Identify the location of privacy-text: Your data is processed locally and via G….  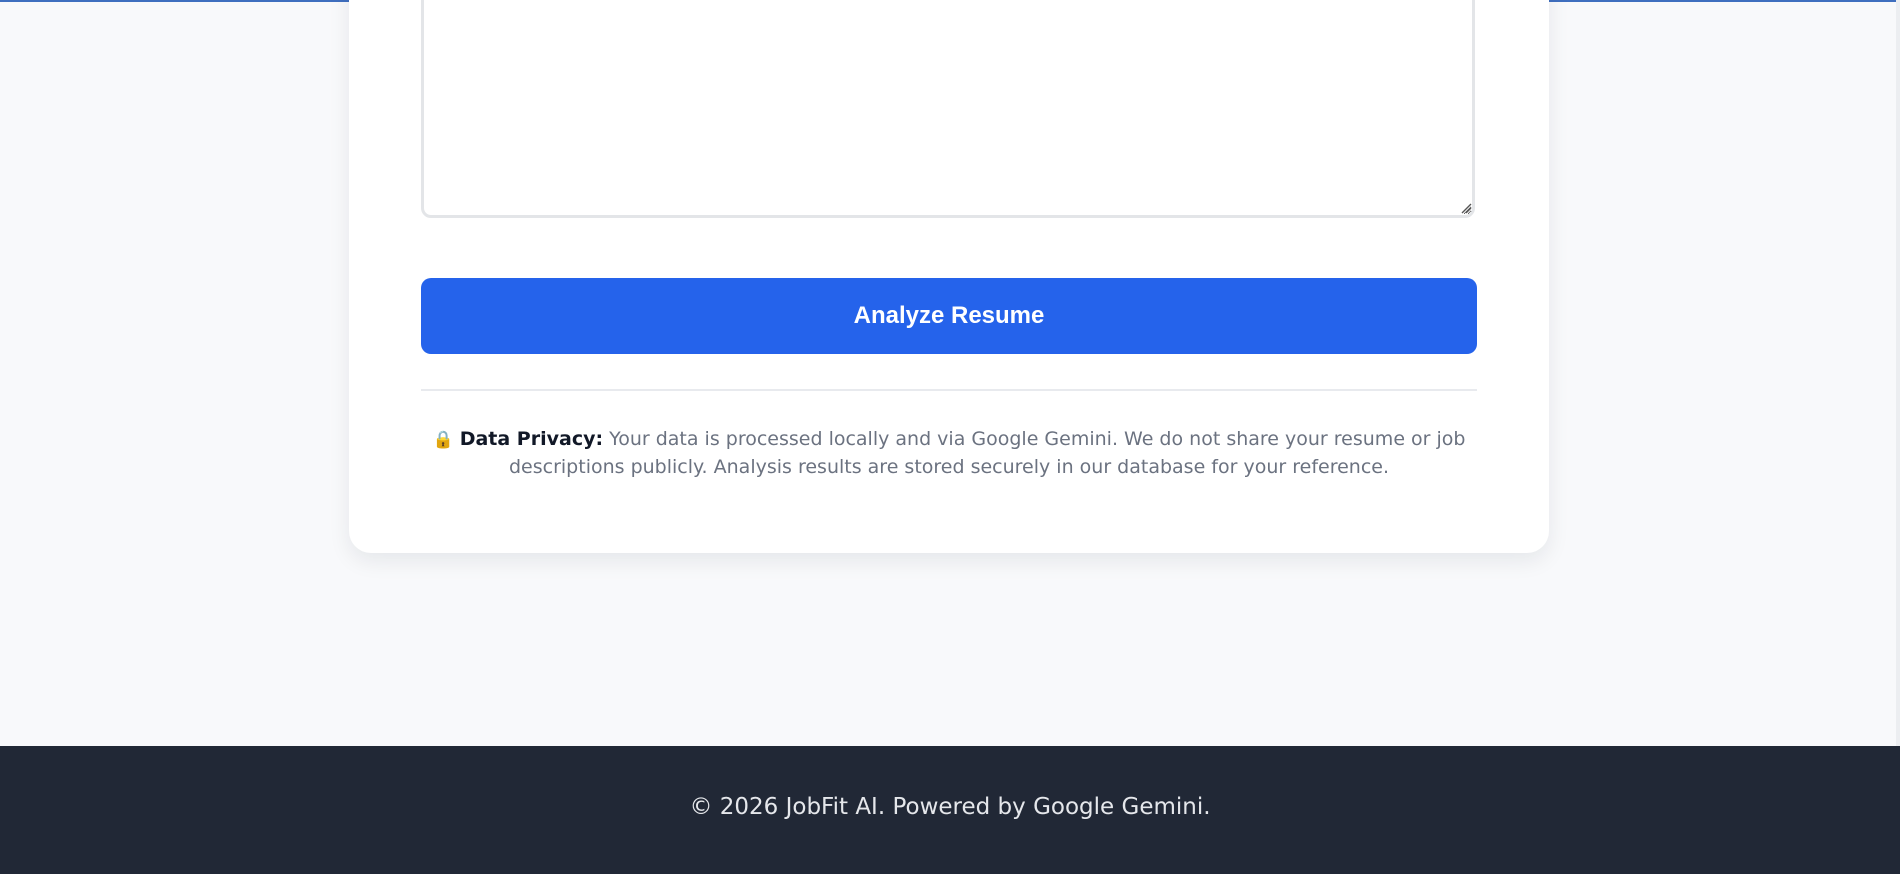
(987, 453).